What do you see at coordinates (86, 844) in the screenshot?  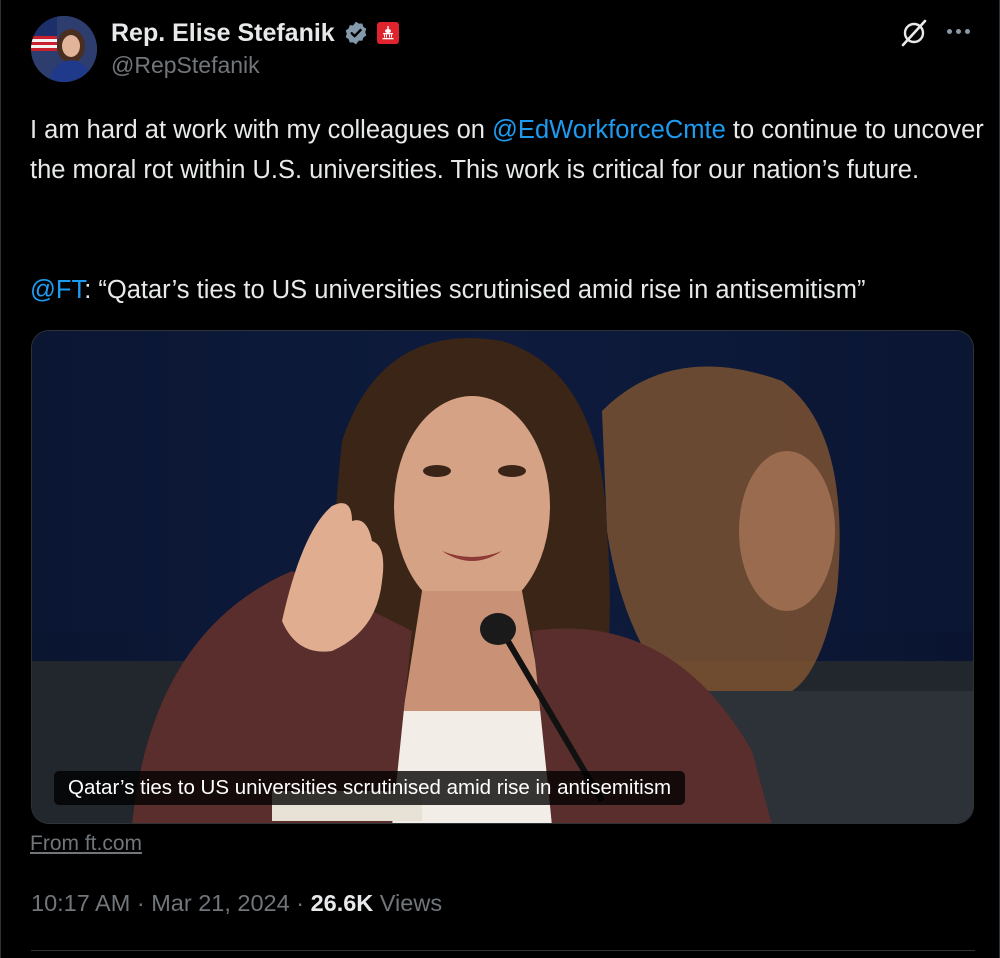 I see `card-source-link: From ft.com` at bounding box center [86, 844].